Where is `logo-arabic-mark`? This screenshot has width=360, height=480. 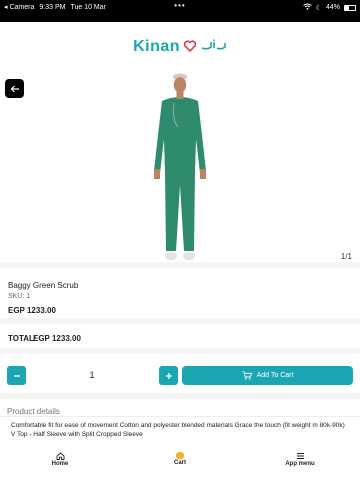
logo-arabic-mark is located at coordinates (214, 46).